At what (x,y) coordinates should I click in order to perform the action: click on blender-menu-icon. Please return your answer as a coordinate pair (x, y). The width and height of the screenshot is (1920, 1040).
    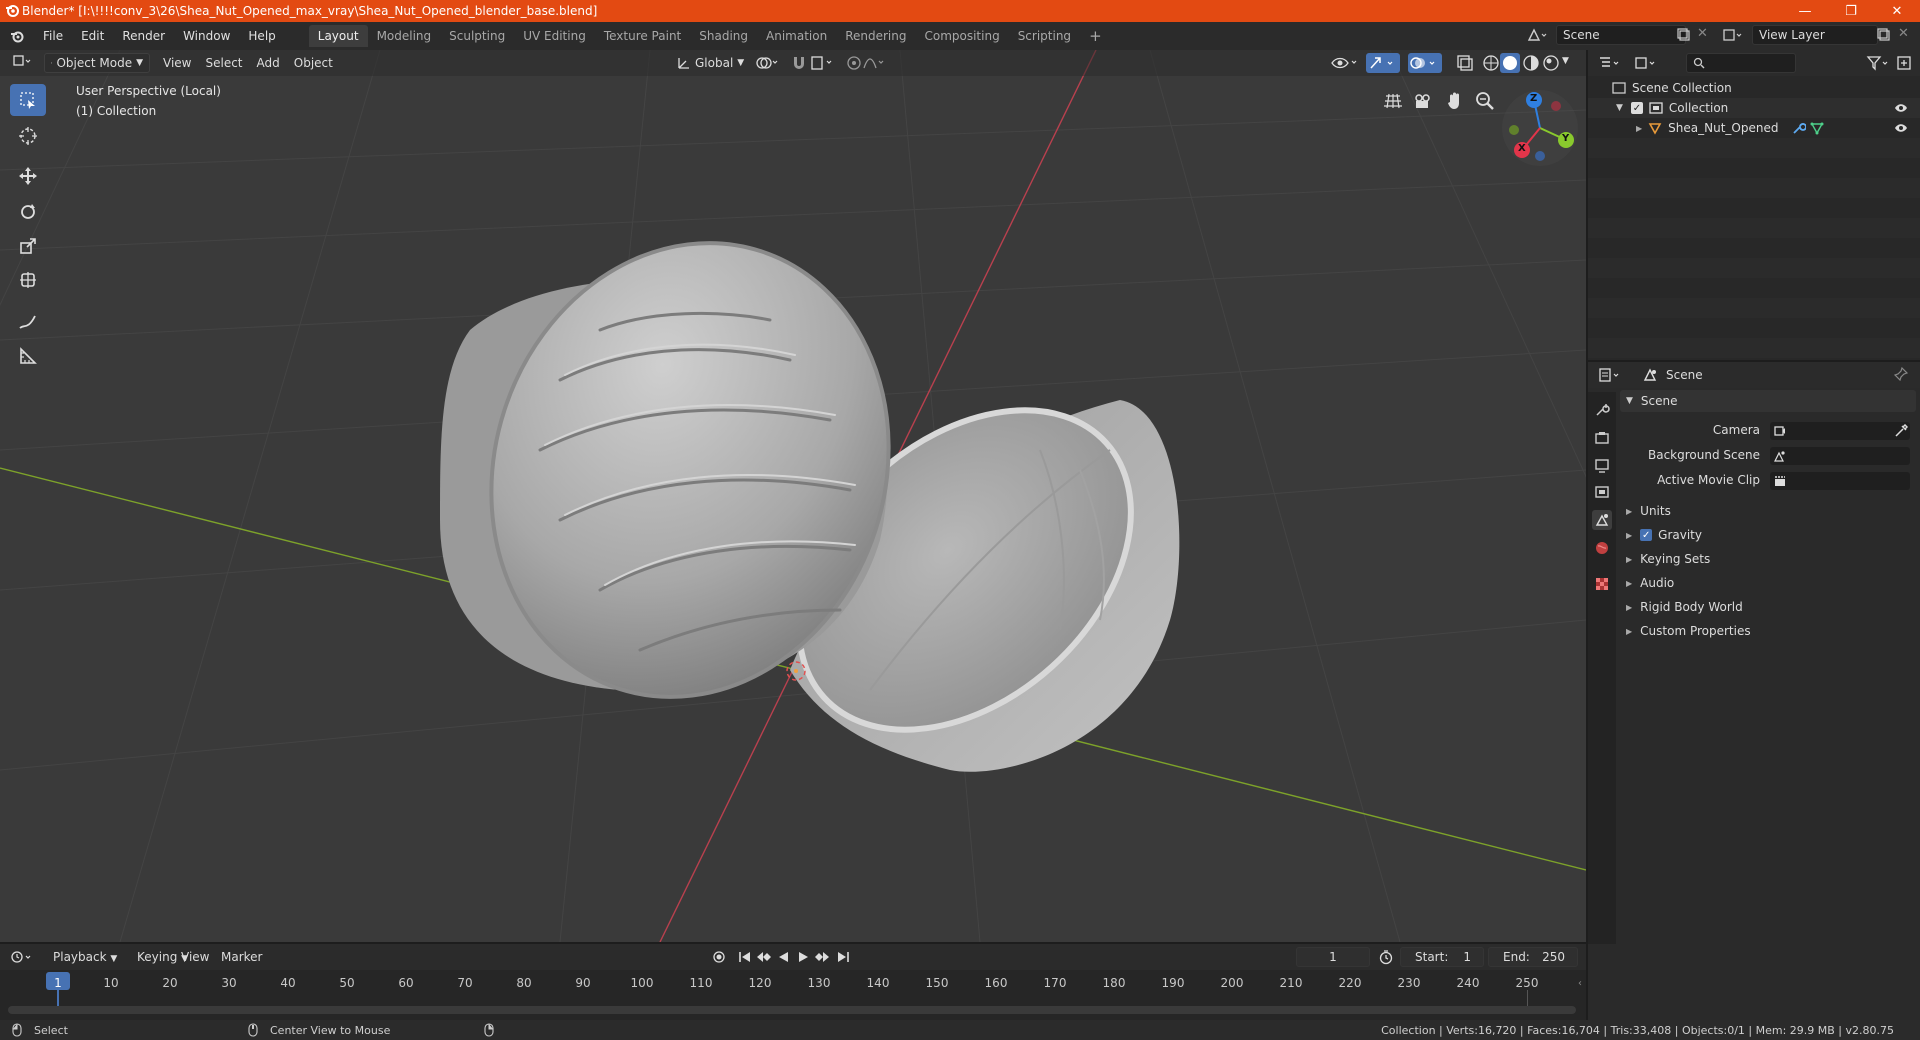
    Looking at the image, I should click on (17, 36).